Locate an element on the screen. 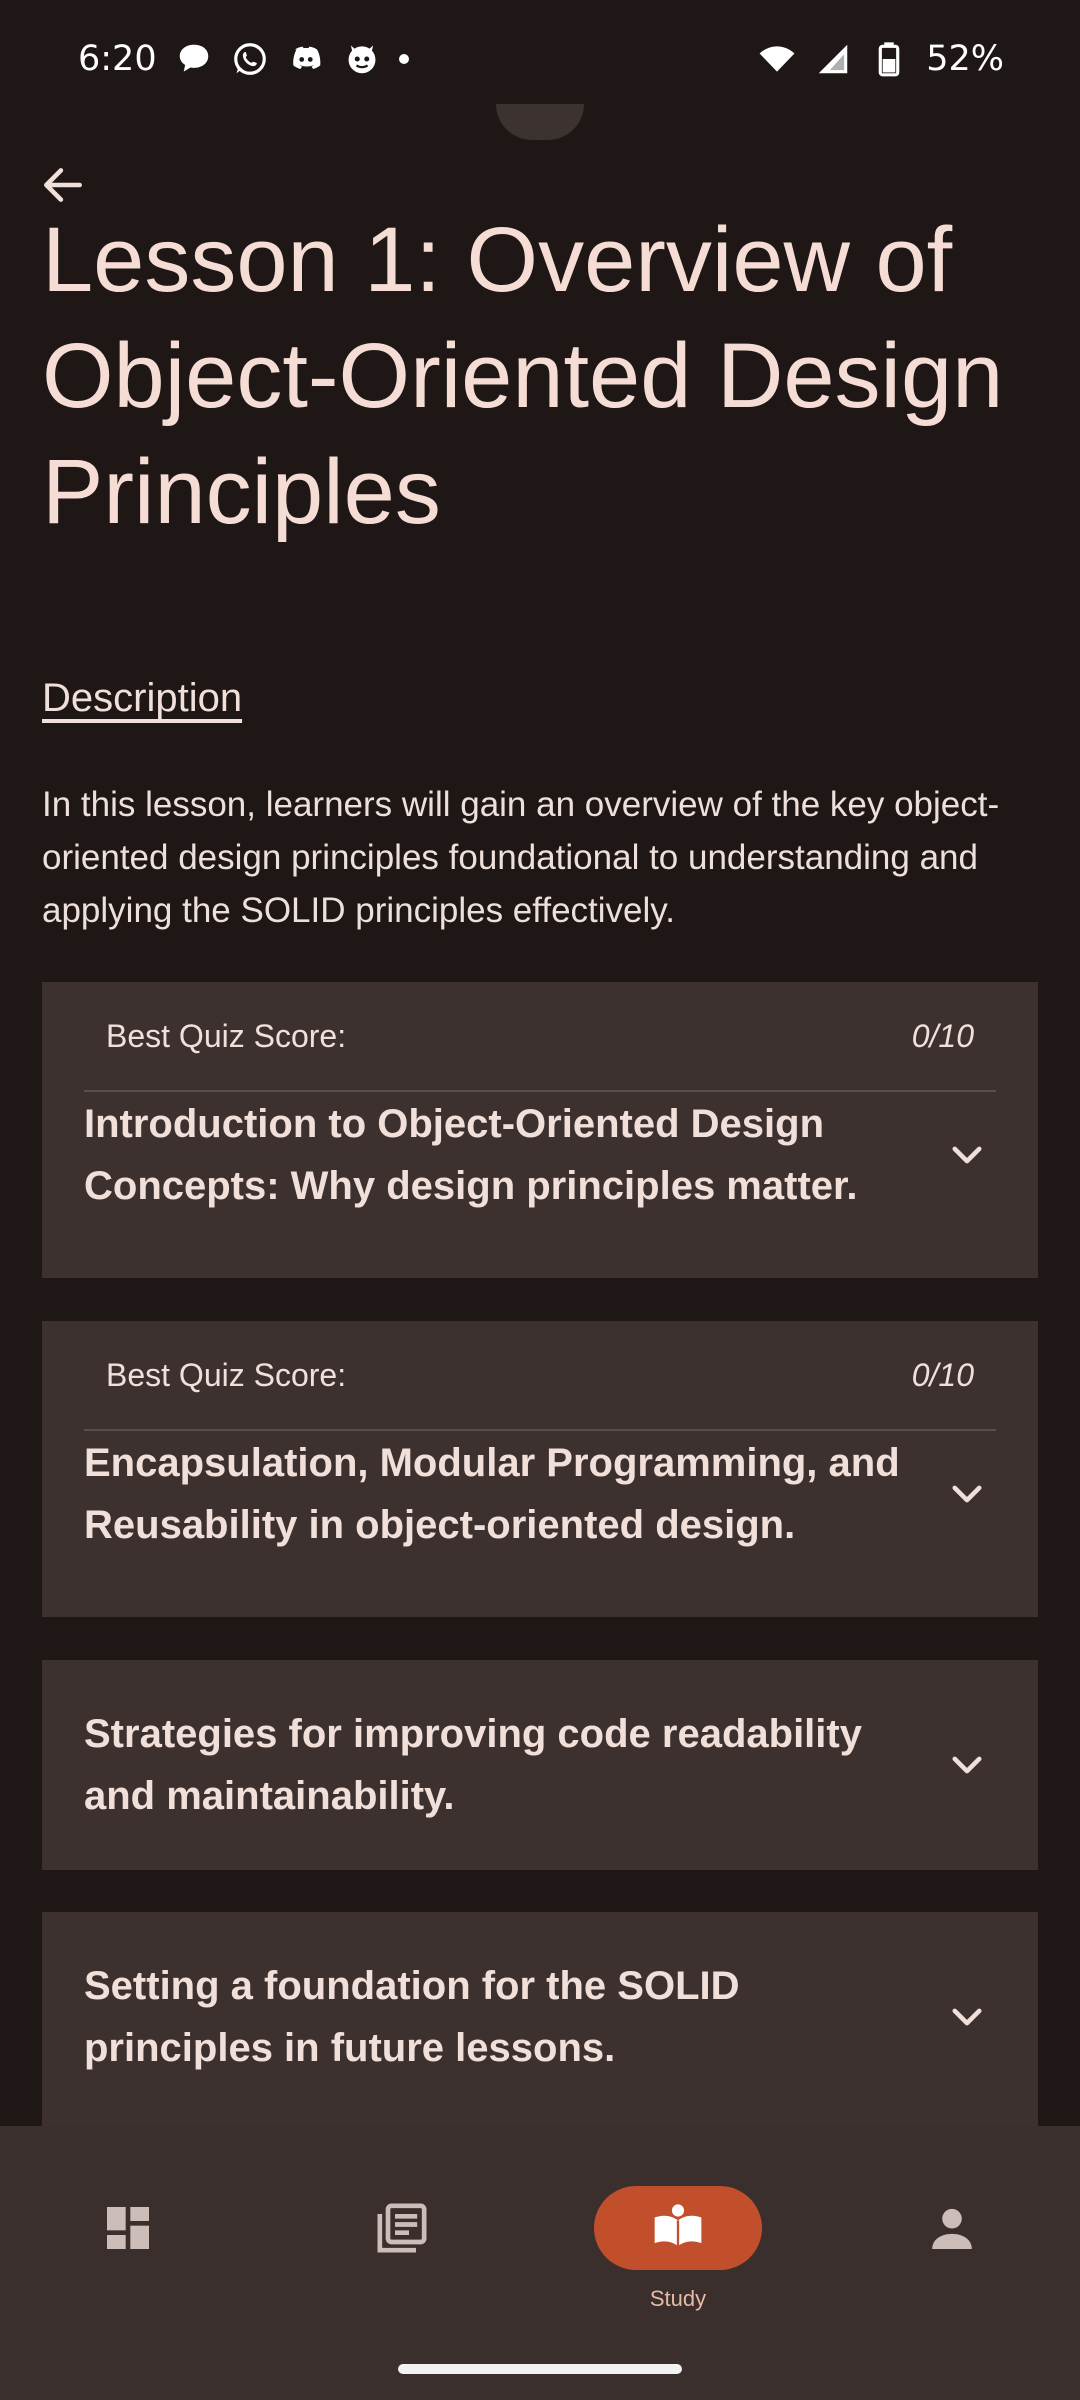 Image resolution: width=1080 pixels, height=2400 pixels. person-icon is located at coordinates (952, 2228).